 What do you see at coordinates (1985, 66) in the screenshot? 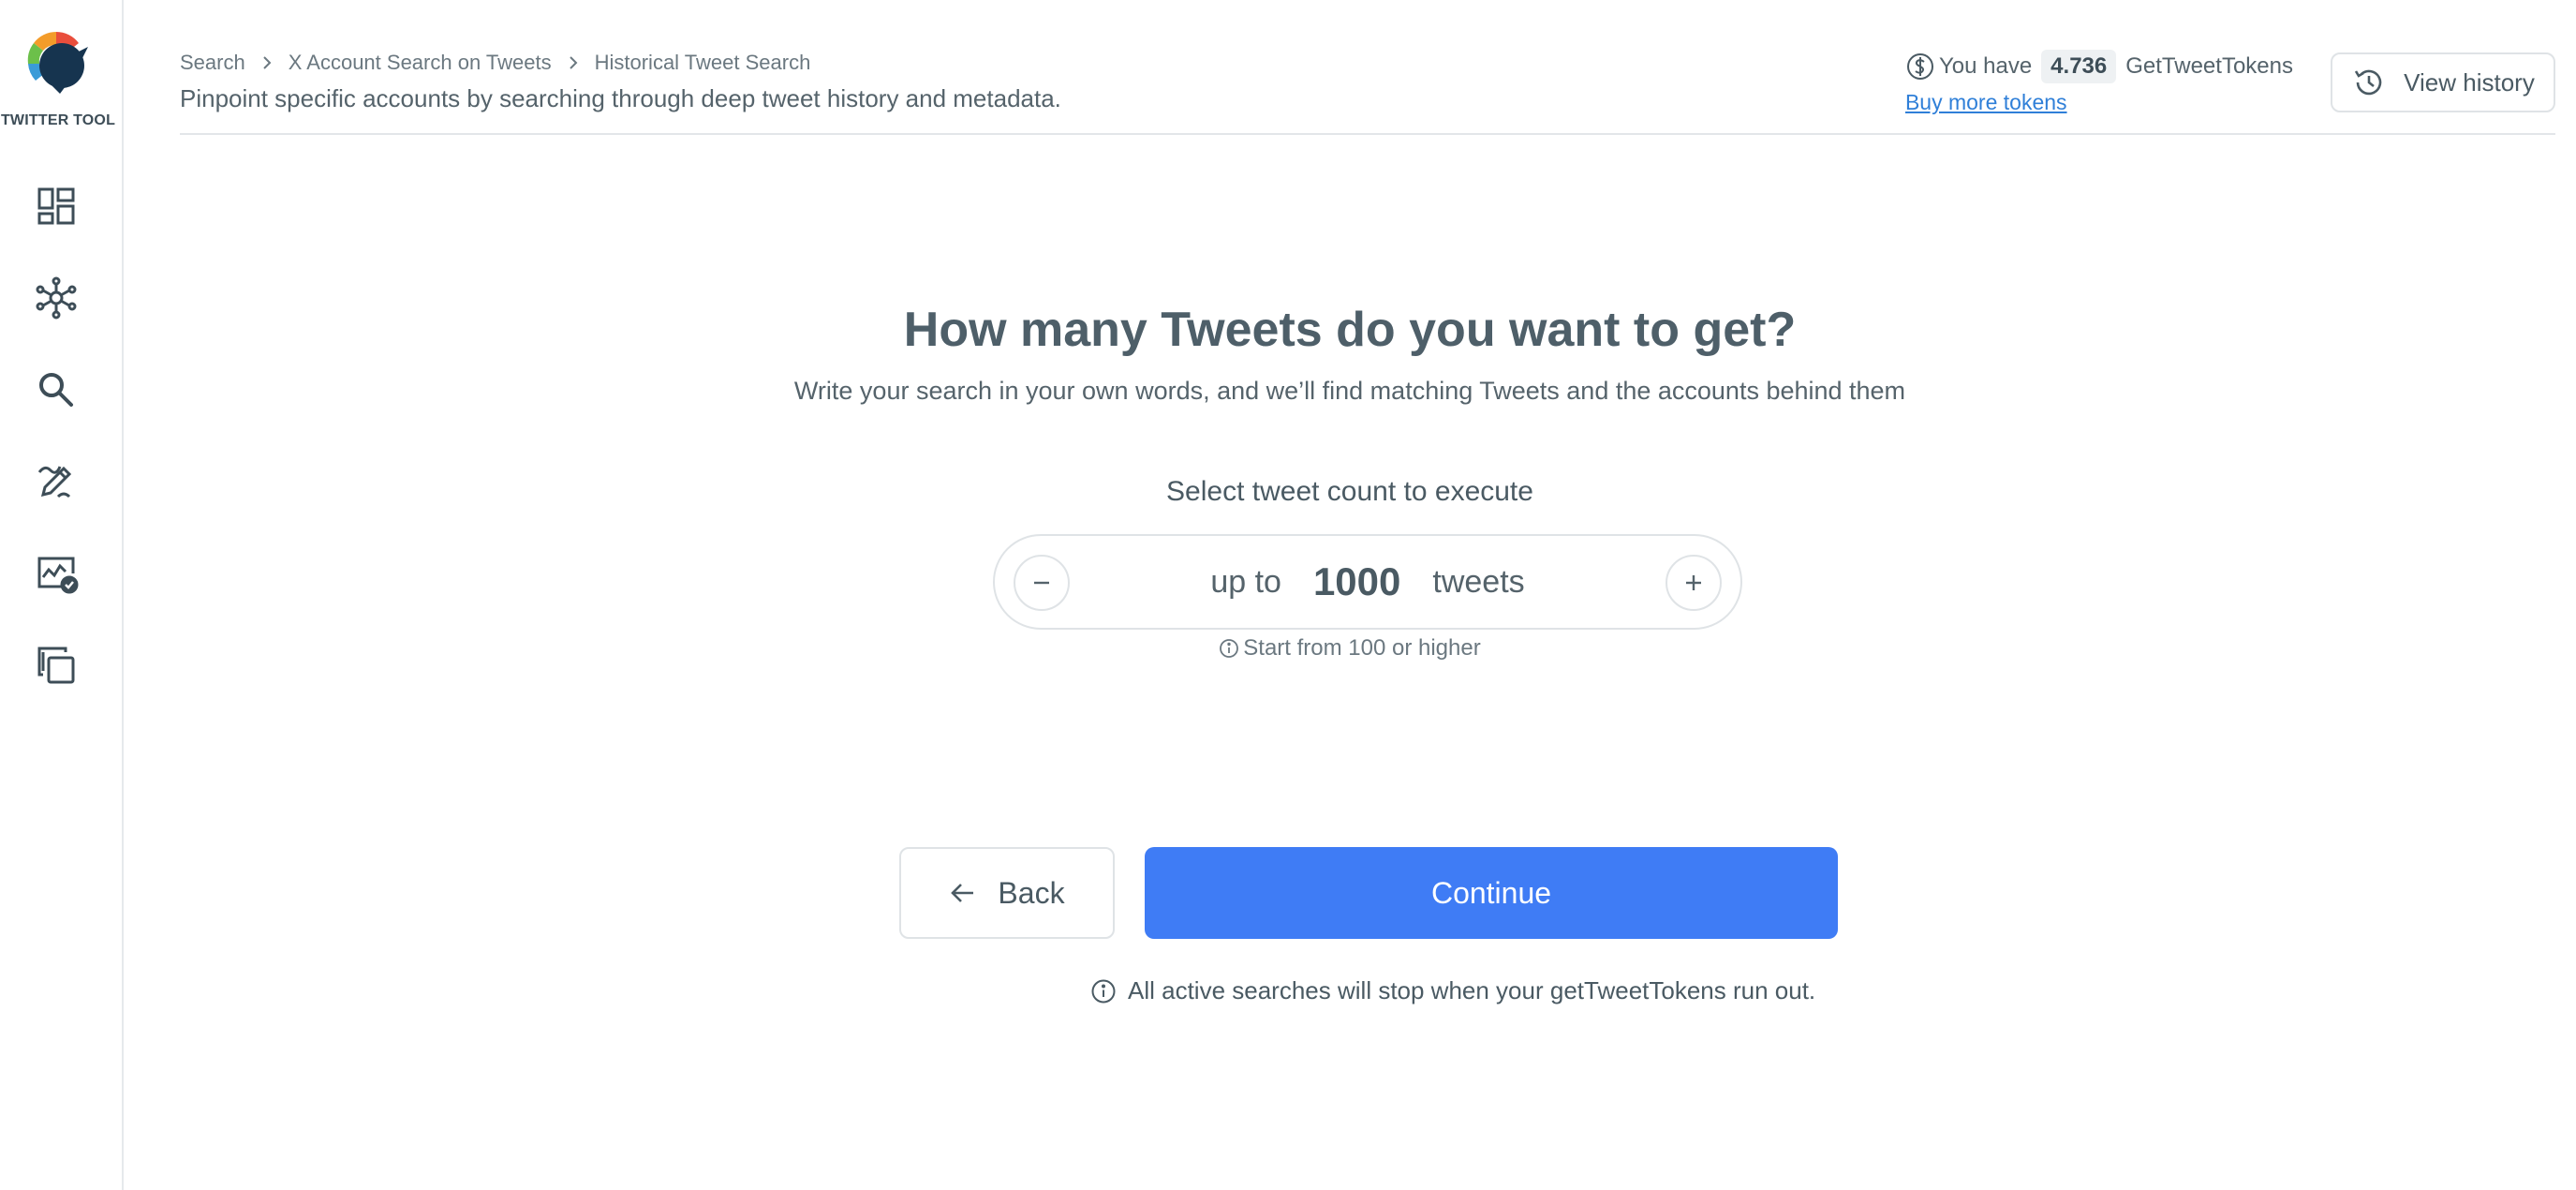
I see `token-prefix: You have` at bounding box center [1985, 66].